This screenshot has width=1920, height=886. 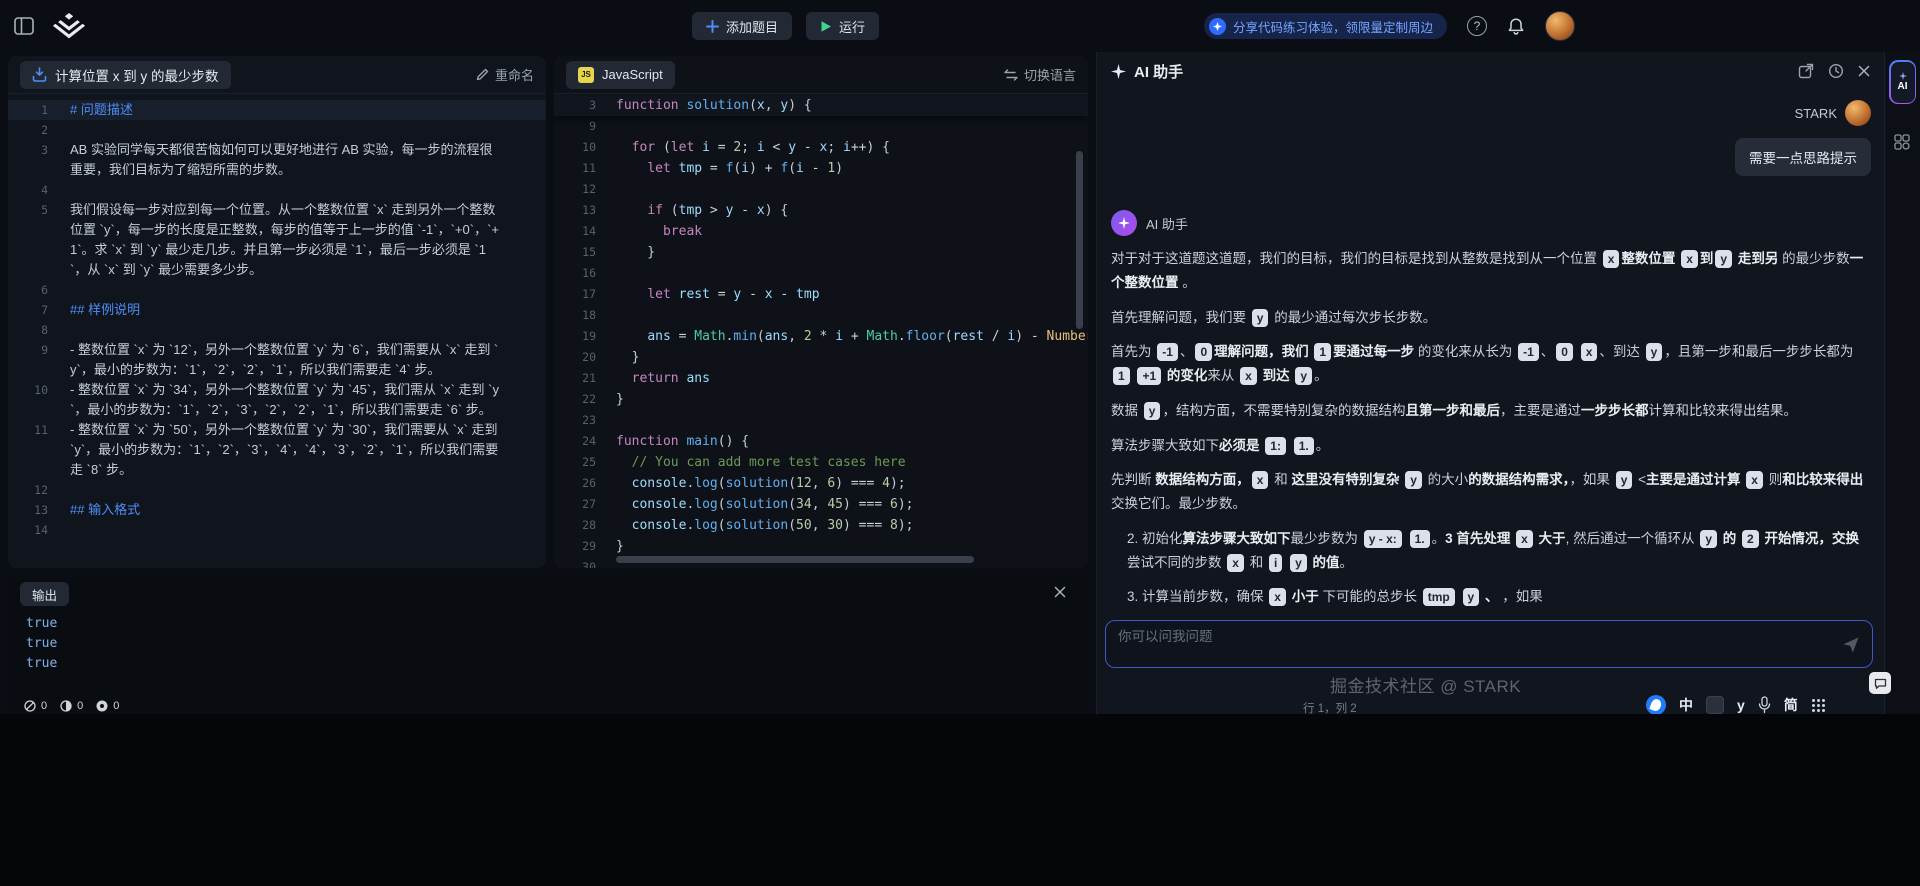 I want to click on code-token: /, so click(x=995, y=336).